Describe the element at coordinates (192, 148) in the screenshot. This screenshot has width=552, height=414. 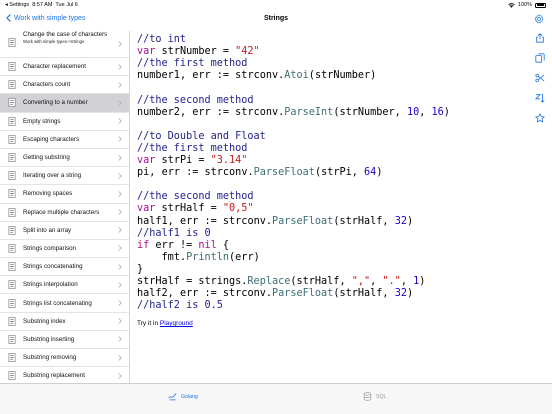
I see `code-line: //the first method` at that location.